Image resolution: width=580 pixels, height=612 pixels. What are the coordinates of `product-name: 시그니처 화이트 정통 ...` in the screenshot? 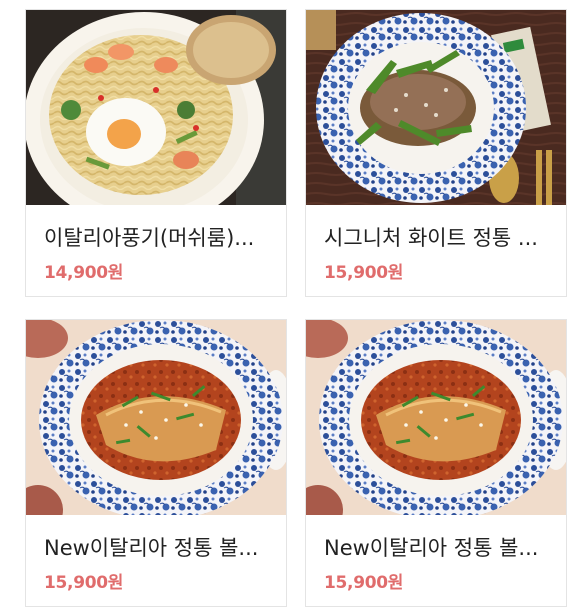 It's located at (438, 238).